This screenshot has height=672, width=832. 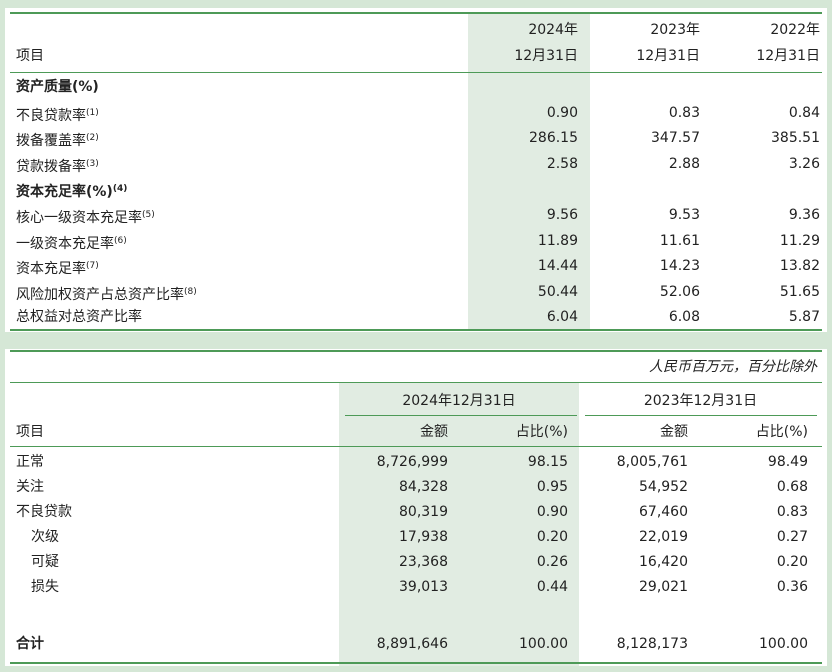 What do you see at coordinates (799, 266) in the screenshot?
I see `table-cell: 13.82` at bounding box center [799, 266].